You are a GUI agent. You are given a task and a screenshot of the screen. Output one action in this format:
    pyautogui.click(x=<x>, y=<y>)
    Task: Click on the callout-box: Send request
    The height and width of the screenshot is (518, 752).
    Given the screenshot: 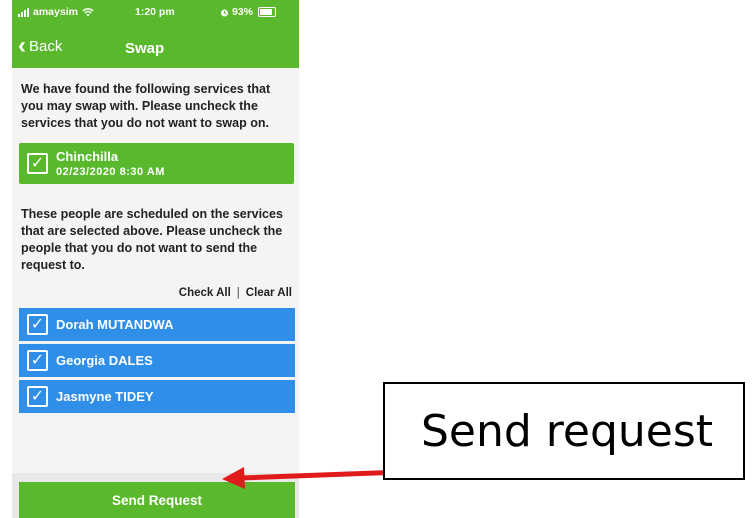 What is the action you would take?
    pyautogui.click(x=564, y=431)
    